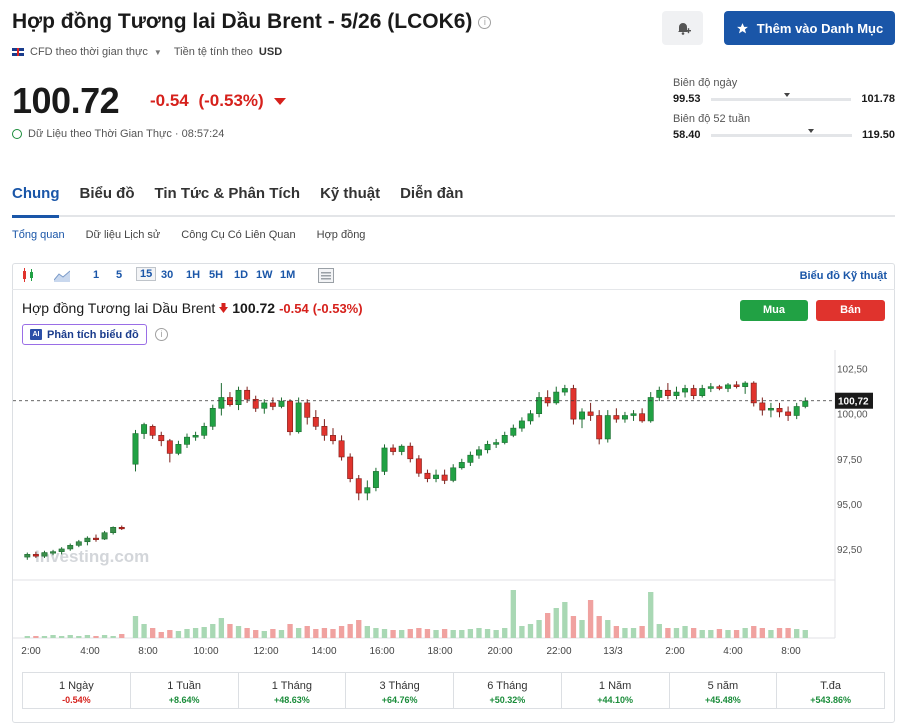  What do you see at coordinates (350, 199) in the screenshot?
I see `tab-technical: Kỹ thuật` at bounding box center [350, 199].